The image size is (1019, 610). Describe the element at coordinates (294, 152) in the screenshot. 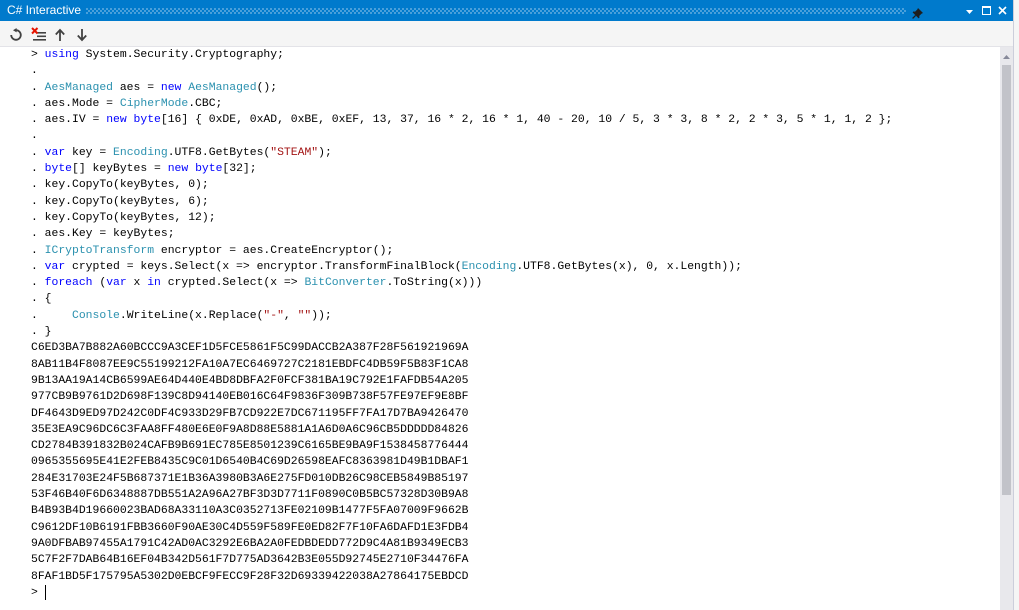

I see `code-token: "STEAM"` at that location.